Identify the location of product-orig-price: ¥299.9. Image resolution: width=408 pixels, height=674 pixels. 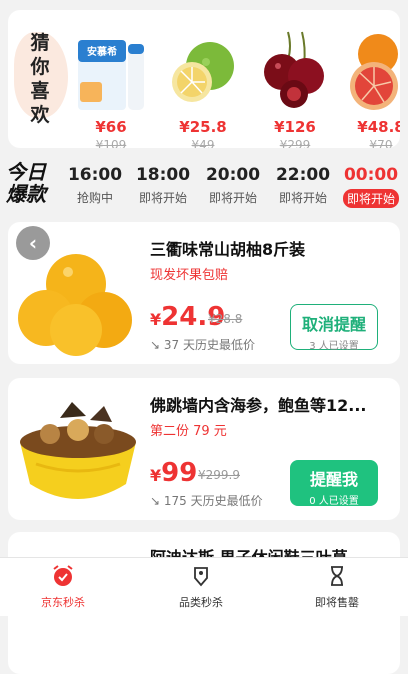
(219, 475).